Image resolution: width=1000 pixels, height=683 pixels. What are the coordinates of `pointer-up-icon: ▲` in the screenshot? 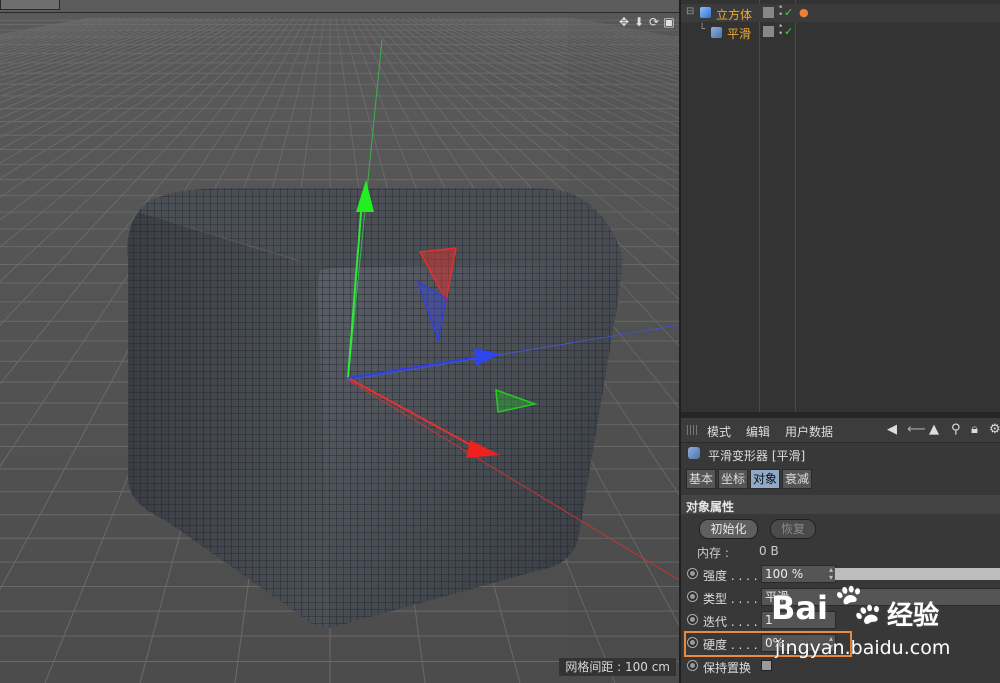 It's located at (934, 429).